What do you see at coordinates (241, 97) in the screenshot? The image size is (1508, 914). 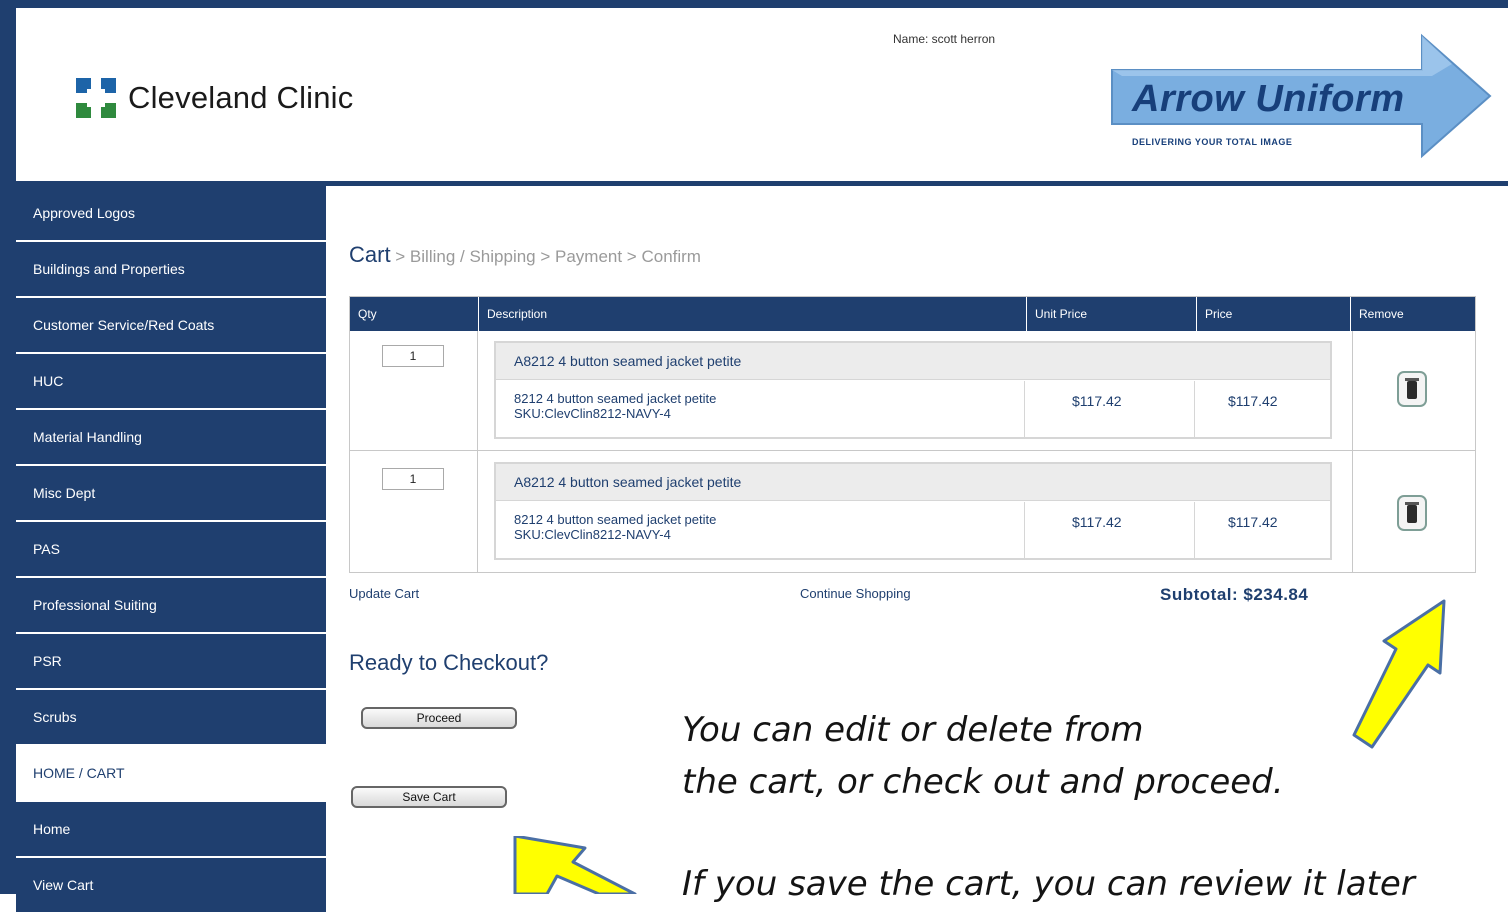 I see `logo-text: Cleveland Clinic` at bounding box center [241, 97].